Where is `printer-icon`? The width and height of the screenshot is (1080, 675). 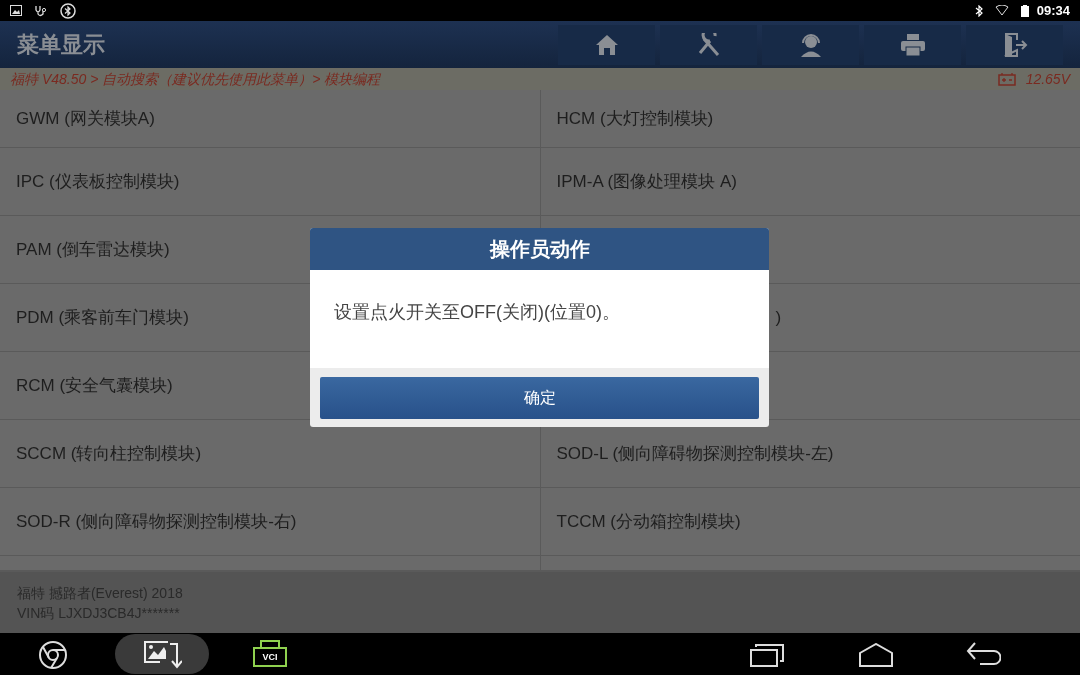
printer-icon is located at coordinates (912, 44).